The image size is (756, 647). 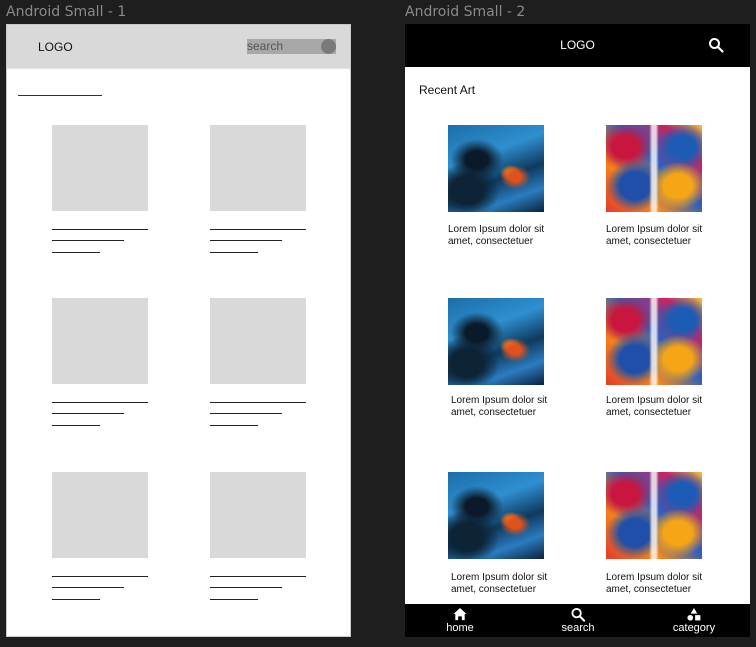 I want to click on nav-home-button: home, so click(x=460, y=620).